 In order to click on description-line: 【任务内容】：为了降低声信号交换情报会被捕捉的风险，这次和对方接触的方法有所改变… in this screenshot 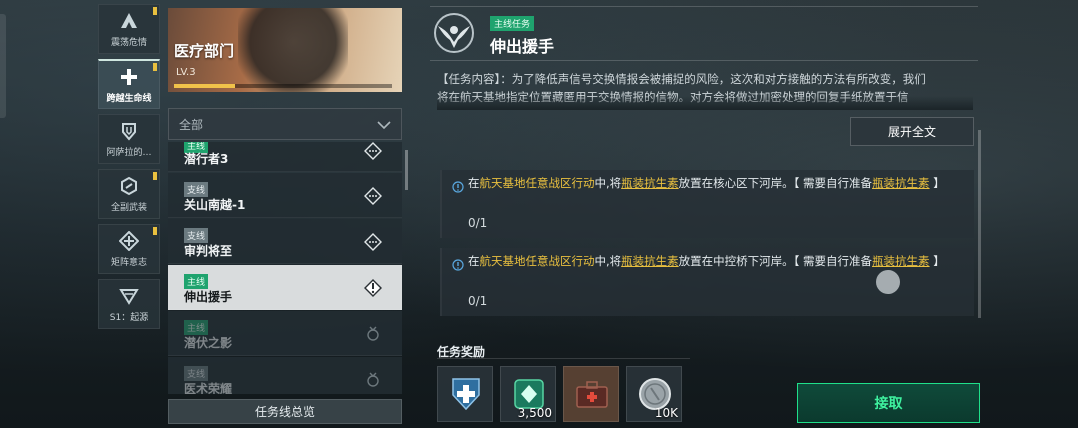, I will do `click(681, 79)`.